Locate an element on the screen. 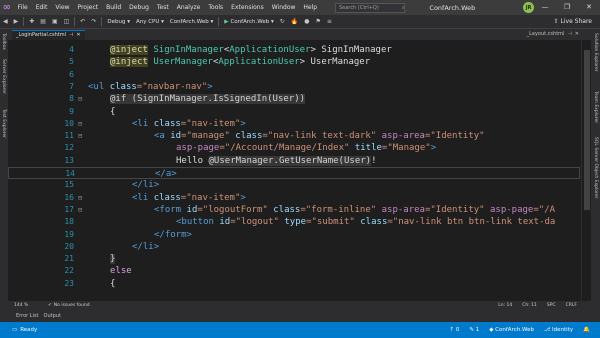 This screenshot has width=600, height=338. code-line: 7 <ul class="navbar-nav"> is located at coordinates (294, 87).